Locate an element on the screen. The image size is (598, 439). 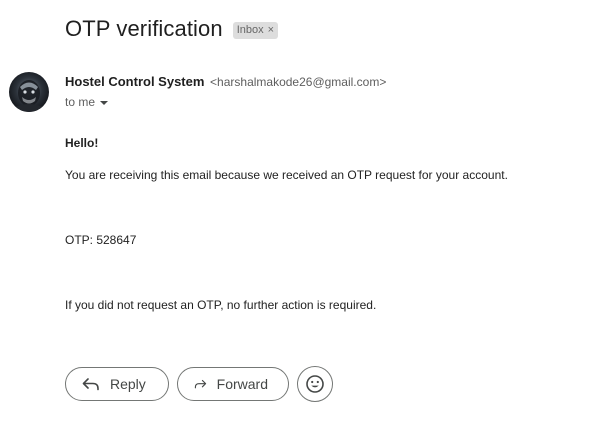
chevron-down-icon is located at coordinates (104, 102).